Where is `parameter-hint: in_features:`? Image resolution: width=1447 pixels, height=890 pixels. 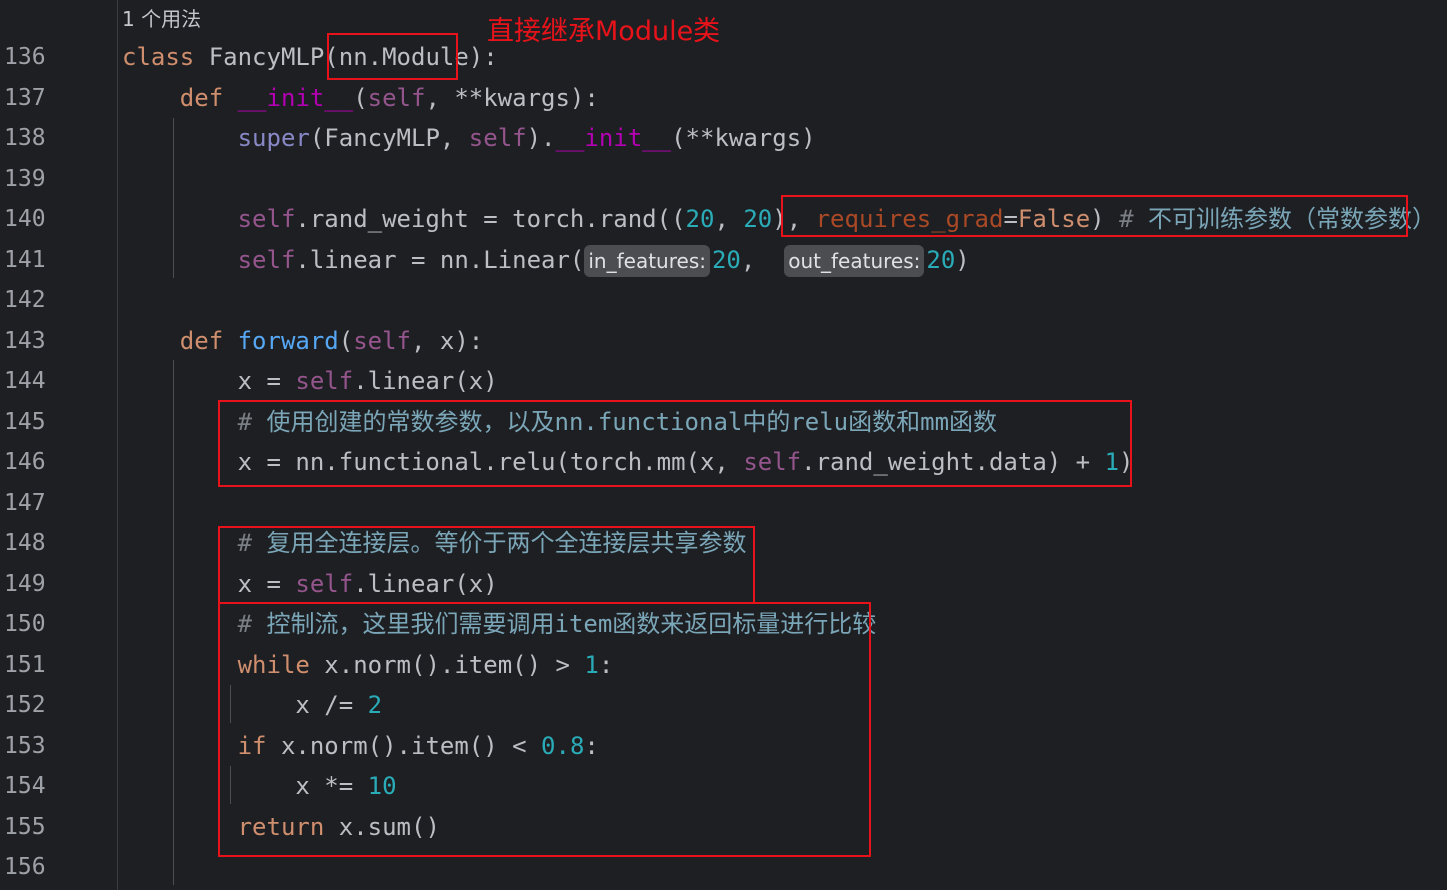 parameter-hint: in_features: is located at coordinates (647, 260).